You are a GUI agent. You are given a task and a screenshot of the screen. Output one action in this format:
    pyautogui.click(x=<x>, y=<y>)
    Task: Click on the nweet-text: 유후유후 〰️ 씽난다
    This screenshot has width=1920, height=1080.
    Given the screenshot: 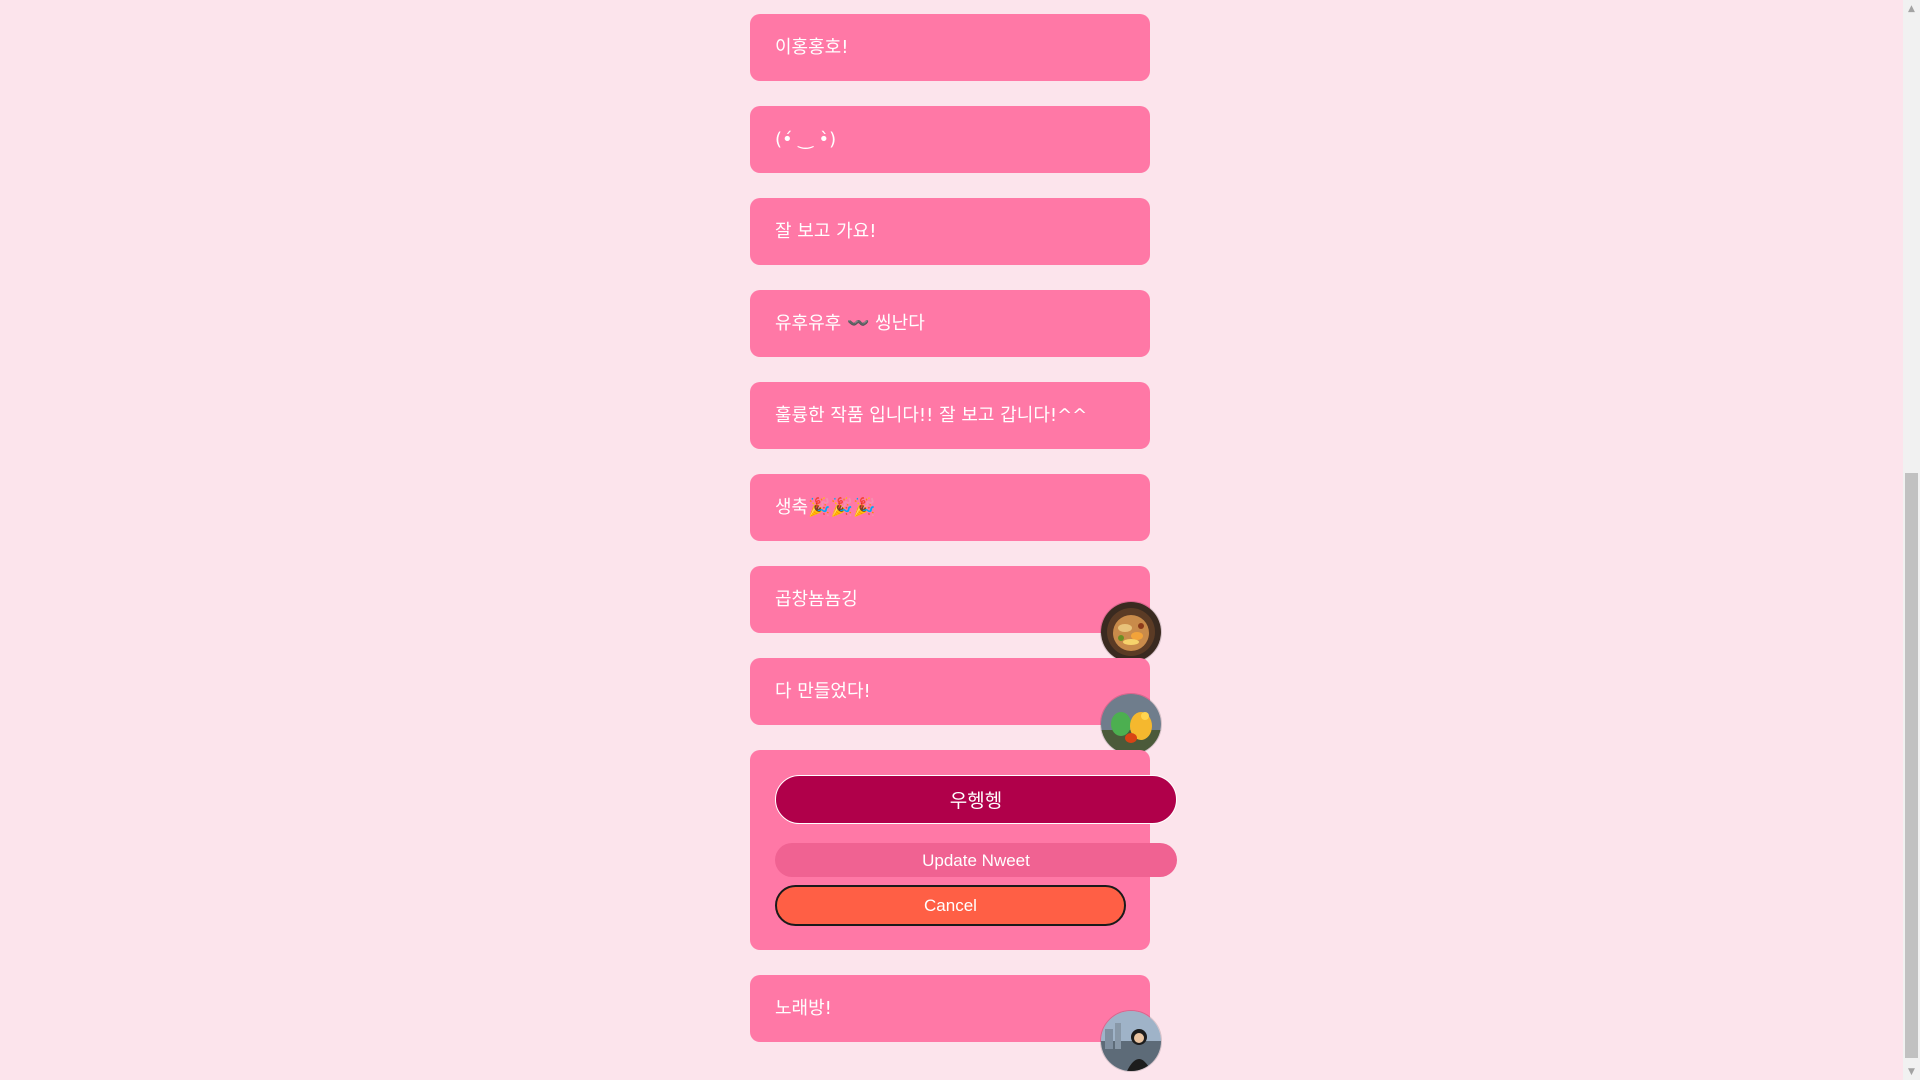 What is the action you would take?
    pyautogui.click(x=850, y=323)
    